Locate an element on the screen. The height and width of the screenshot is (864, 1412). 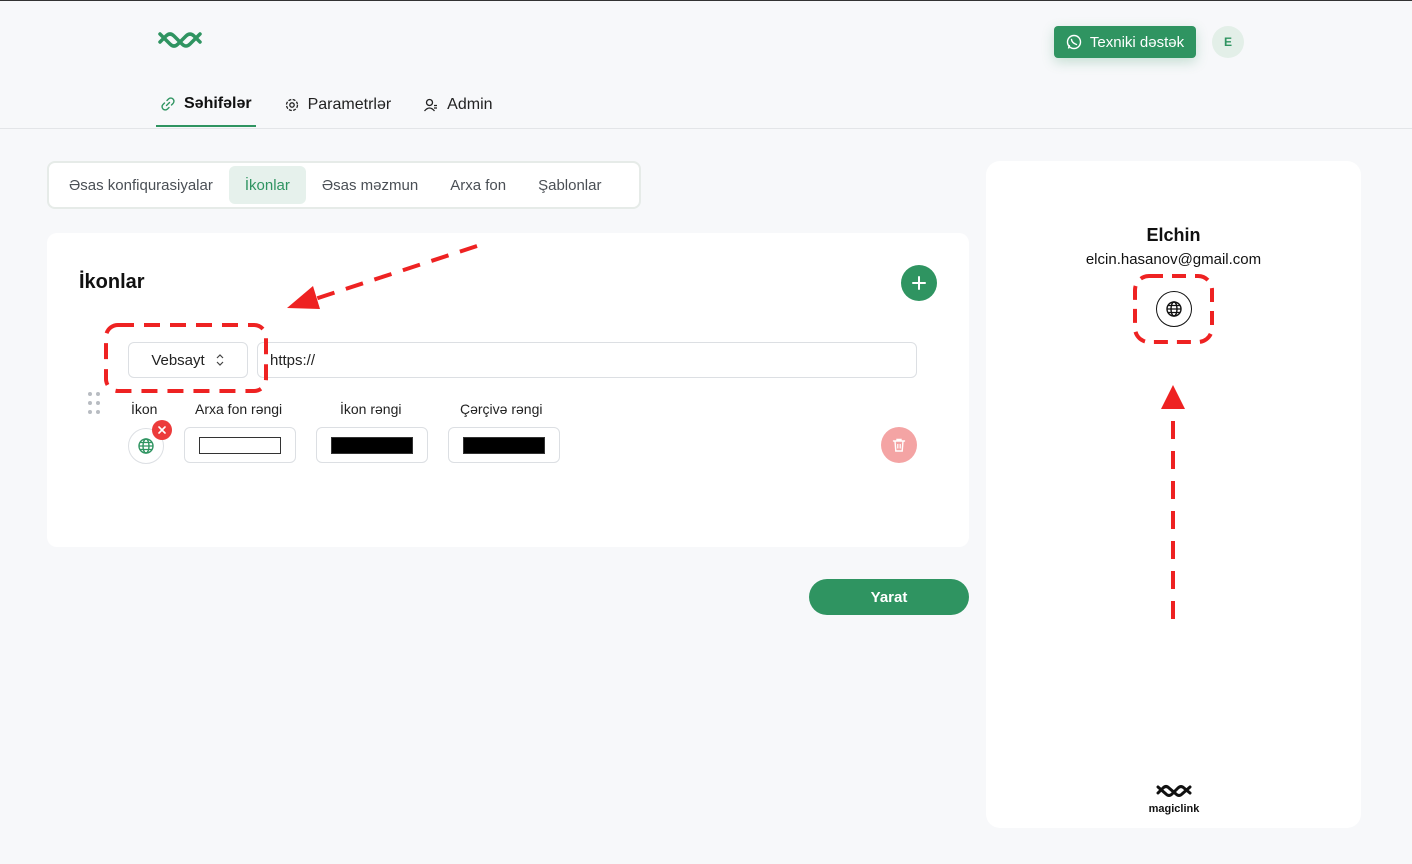
remove-icon-button is located at coordinates (162, 430).